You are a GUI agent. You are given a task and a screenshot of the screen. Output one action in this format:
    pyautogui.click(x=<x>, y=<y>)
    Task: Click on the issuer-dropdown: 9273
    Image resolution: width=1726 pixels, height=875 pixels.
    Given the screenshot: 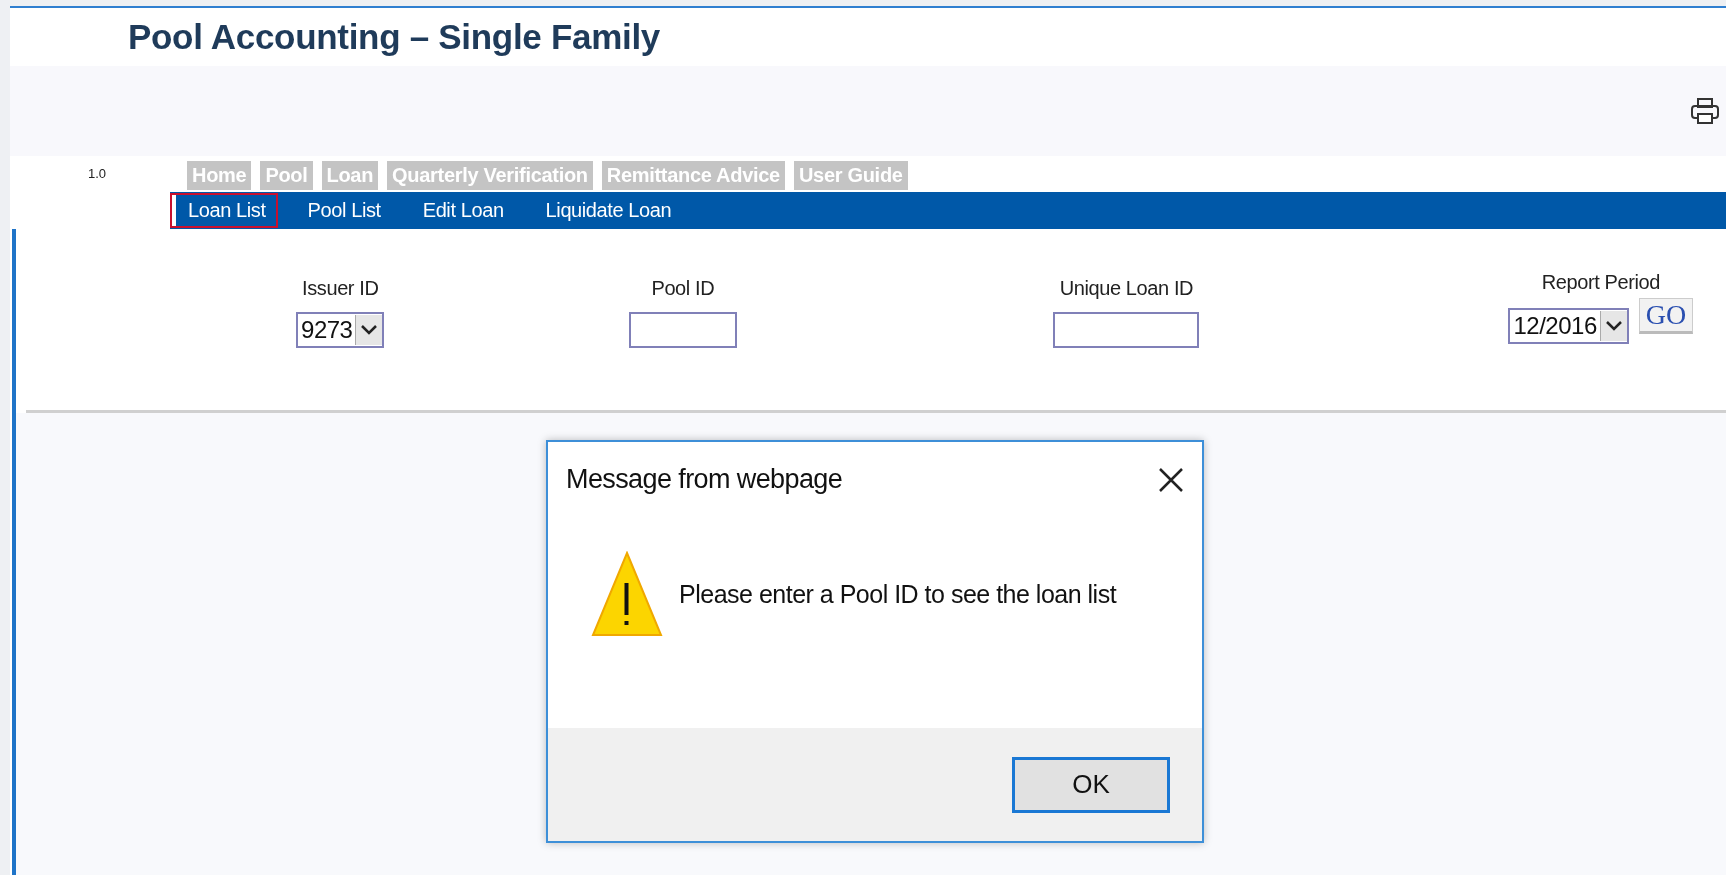 What is the action you would take?
    pyautogui.click(x=340, y=330)
    